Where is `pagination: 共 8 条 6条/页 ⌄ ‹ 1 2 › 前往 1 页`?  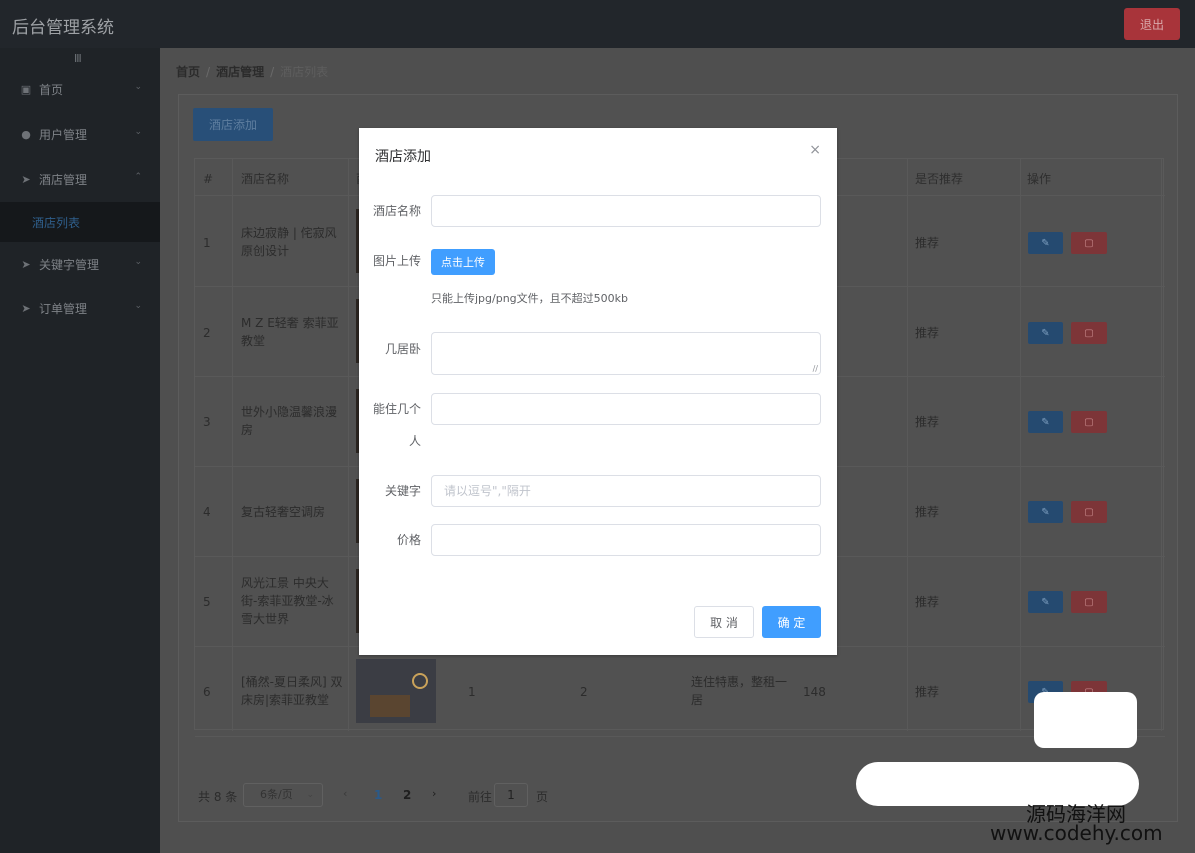 pagination: 共 8 条 6条/页 ⌄ ‹ 1 2 › 前往 1 页 is located at coordinates (498, 795).